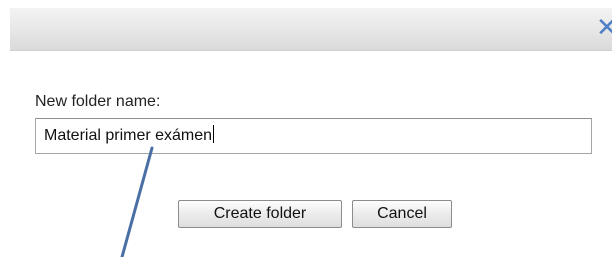 The height and width of the screenshot is (257, 612). What do you see at coordinates (402, 214) in the screenshot?
I see `cancel-button: Cancel` at bounding box center [402, 214].